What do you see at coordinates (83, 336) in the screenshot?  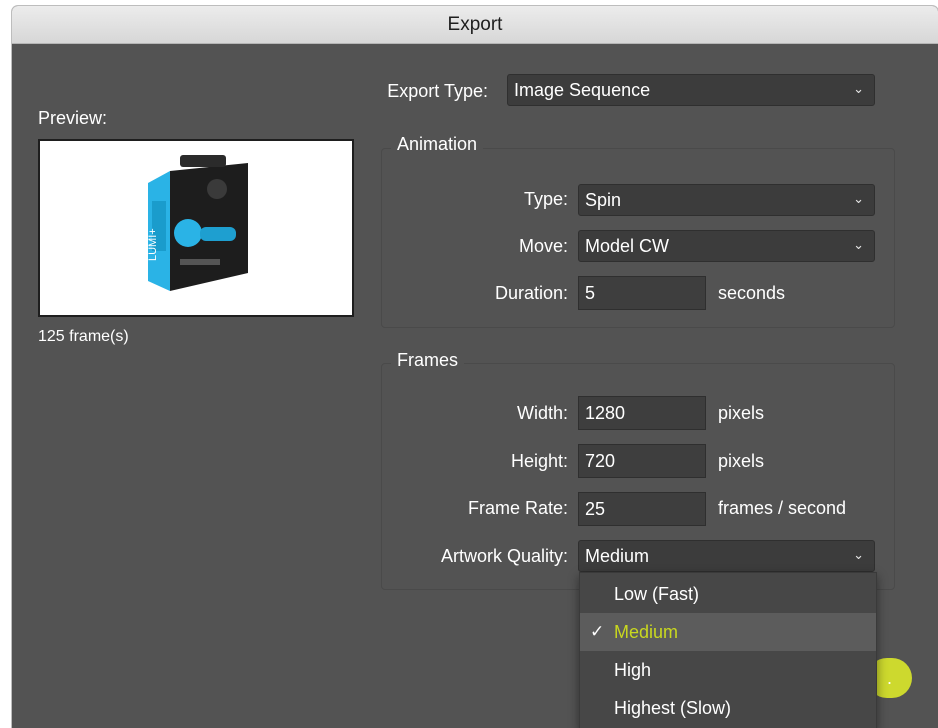 I see `frame-count: 125 frame(s)` at bounding box center [83, 336].